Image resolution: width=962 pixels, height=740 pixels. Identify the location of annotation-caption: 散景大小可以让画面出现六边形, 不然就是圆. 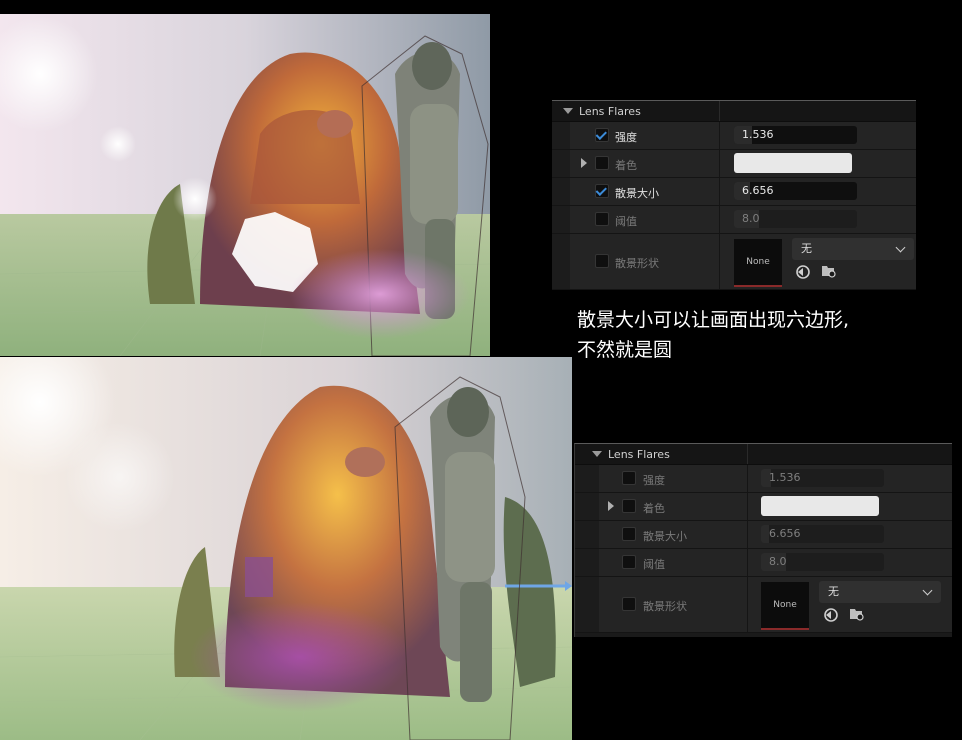
(767, 335).